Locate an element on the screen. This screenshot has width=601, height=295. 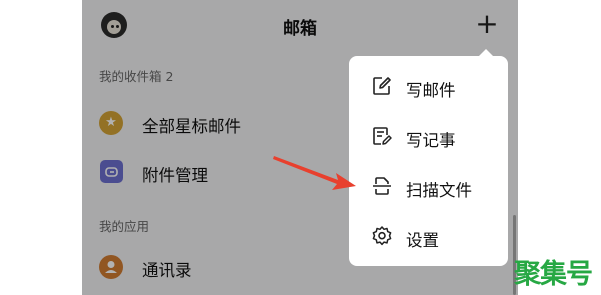
menu-item-scan: 扫描文件 is located at coordinates (428, 186).